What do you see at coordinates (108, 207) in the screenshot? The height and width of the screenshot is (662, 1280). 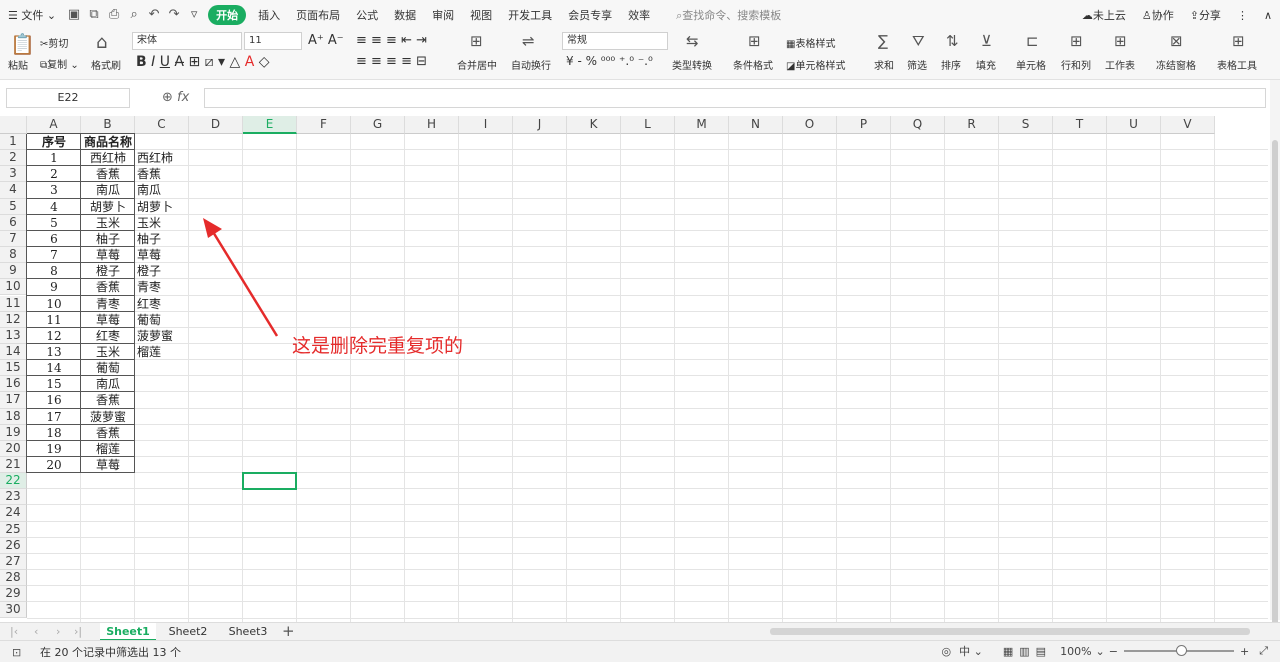 I see `table-cell-name: 胡萝卜` at bounding box center [108, 207].